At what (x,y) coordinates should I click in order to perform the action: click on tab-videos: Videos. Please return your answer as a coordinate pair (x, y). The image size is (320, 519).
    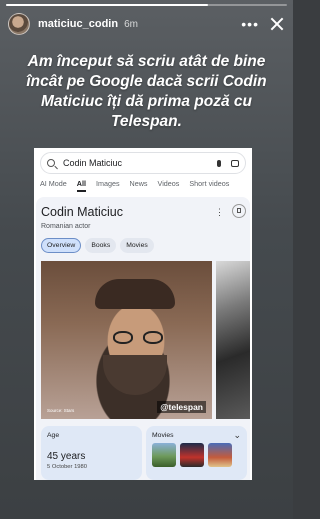
    Looking at the image, I should click on (168, 183).